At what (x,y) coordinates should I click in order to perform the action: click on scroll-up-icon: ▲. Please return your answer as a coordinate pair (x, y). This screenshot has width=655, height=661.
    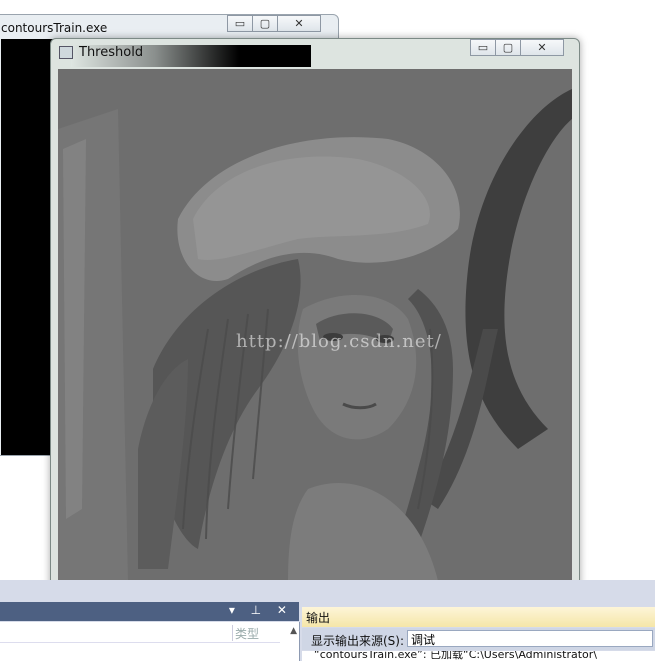
    Looking at the image, I should click on (293, 631).